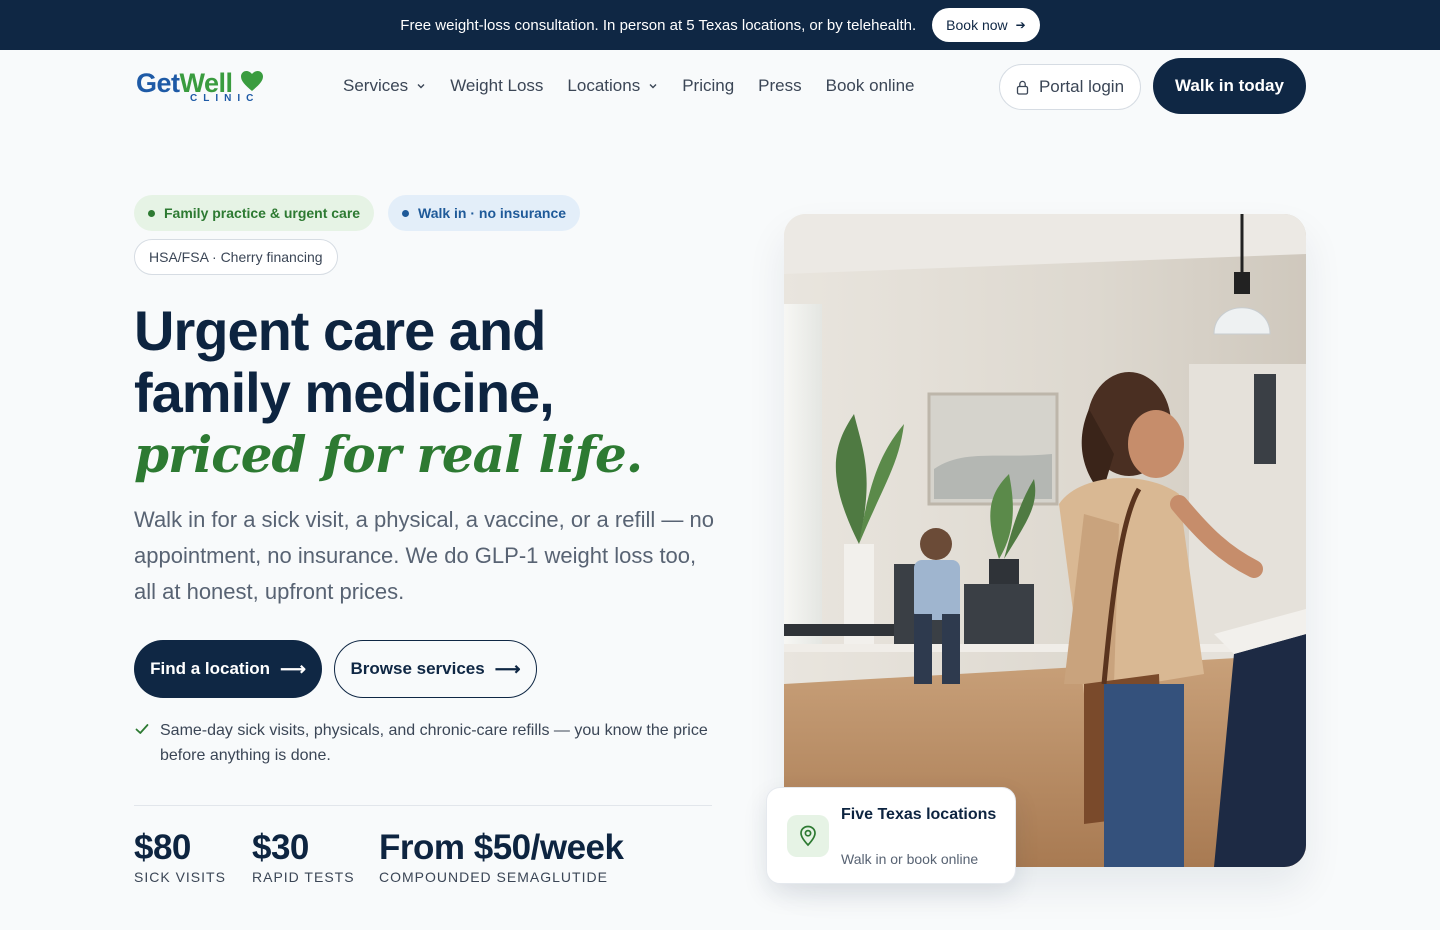 This screenshot has width=1440, height=930. Describe the element at coordinates (977, 25) in the screenshot. I see `book-now-label: Book now` at that location.